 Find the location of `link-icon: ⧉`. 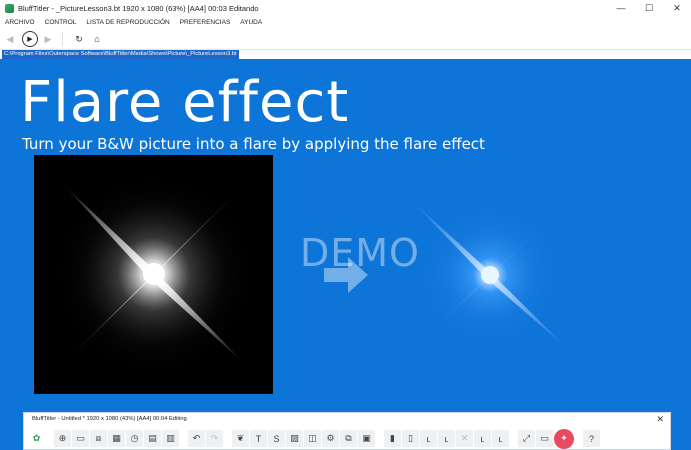

link-icon: ⧉ is located at coordinates (348, 438).